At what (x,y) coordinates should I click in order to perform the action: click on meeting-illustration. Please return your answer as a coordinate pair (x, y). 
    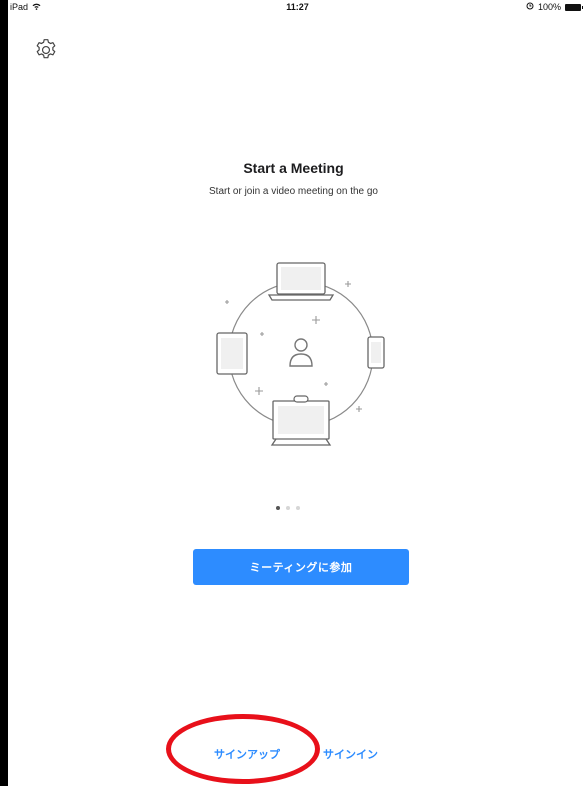
    Looking at the image, I should click on (300, 354).